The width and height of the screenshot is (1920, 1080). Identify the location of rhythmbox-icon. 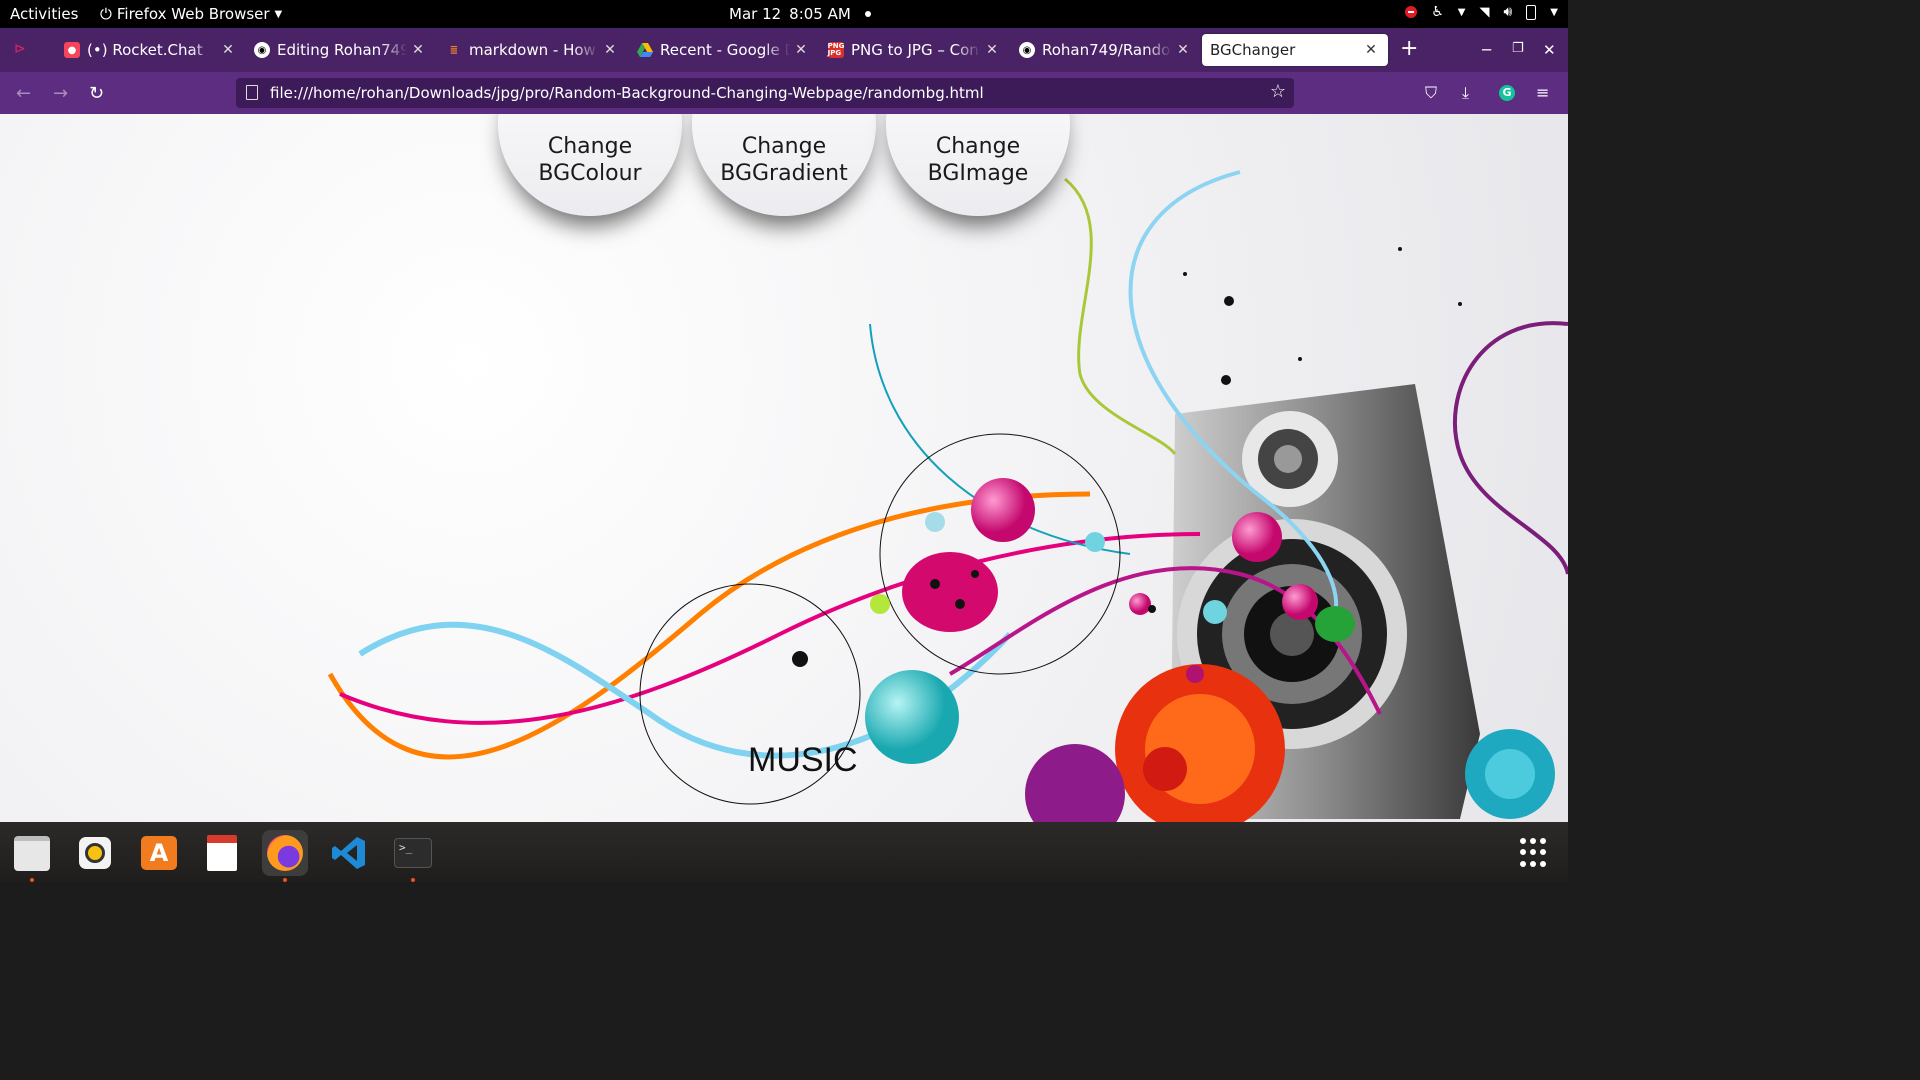
(95, 853).